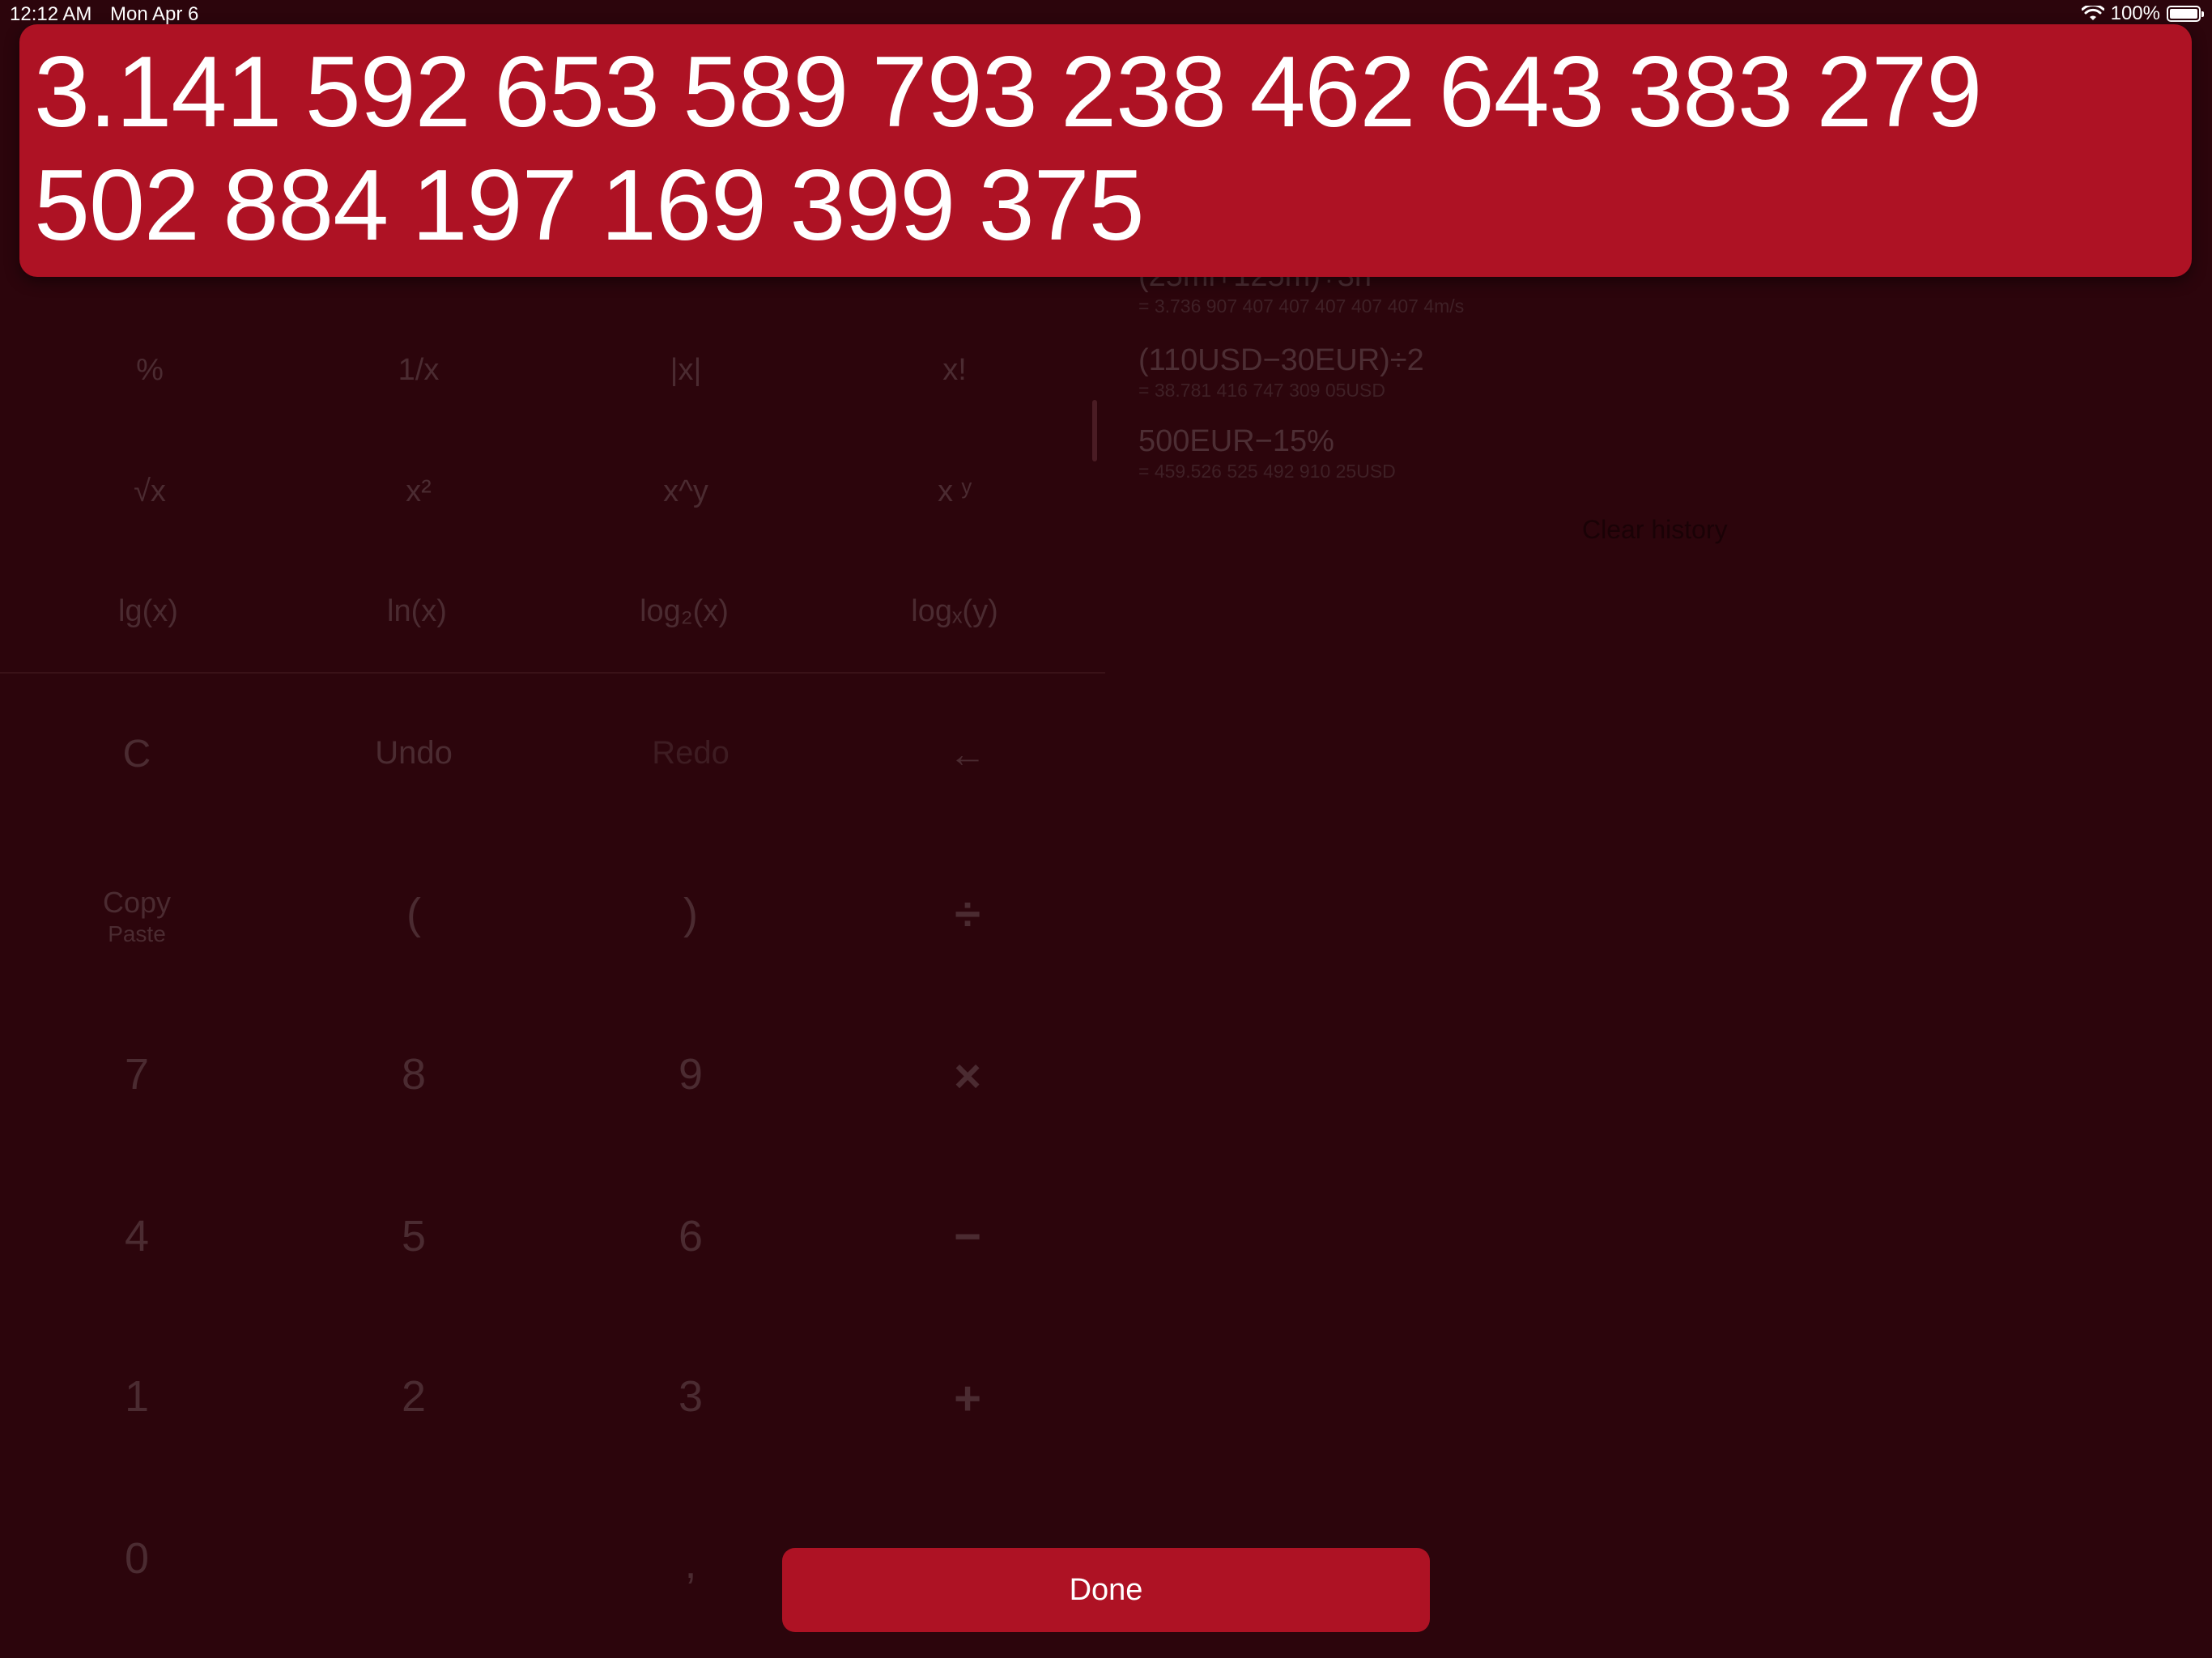  What do you see at coordinates (1281, 360) in the screenshot?
I see `history-expression: (110USD−30EUR)÷2` at bounding box center [1281, 360].